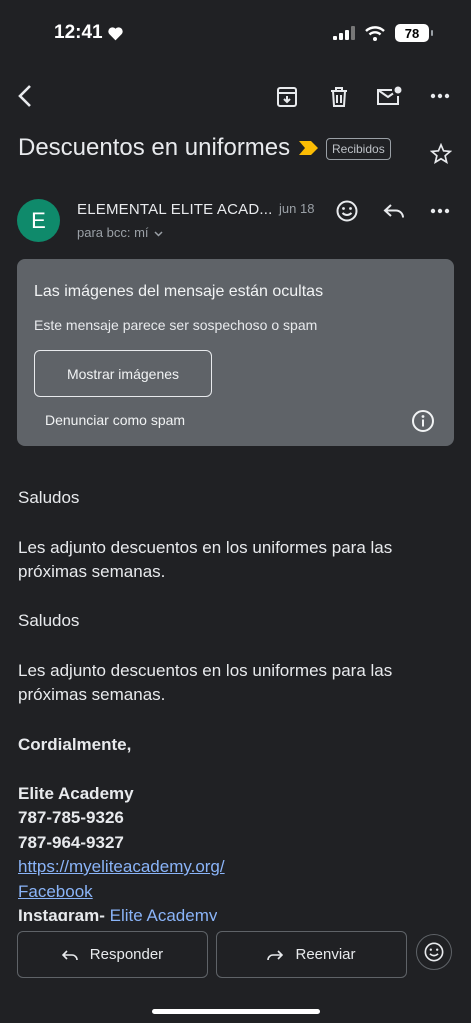 The height and width of the screenshot is (1023, 471). I want to click on message-more-button, so click(440, 211).